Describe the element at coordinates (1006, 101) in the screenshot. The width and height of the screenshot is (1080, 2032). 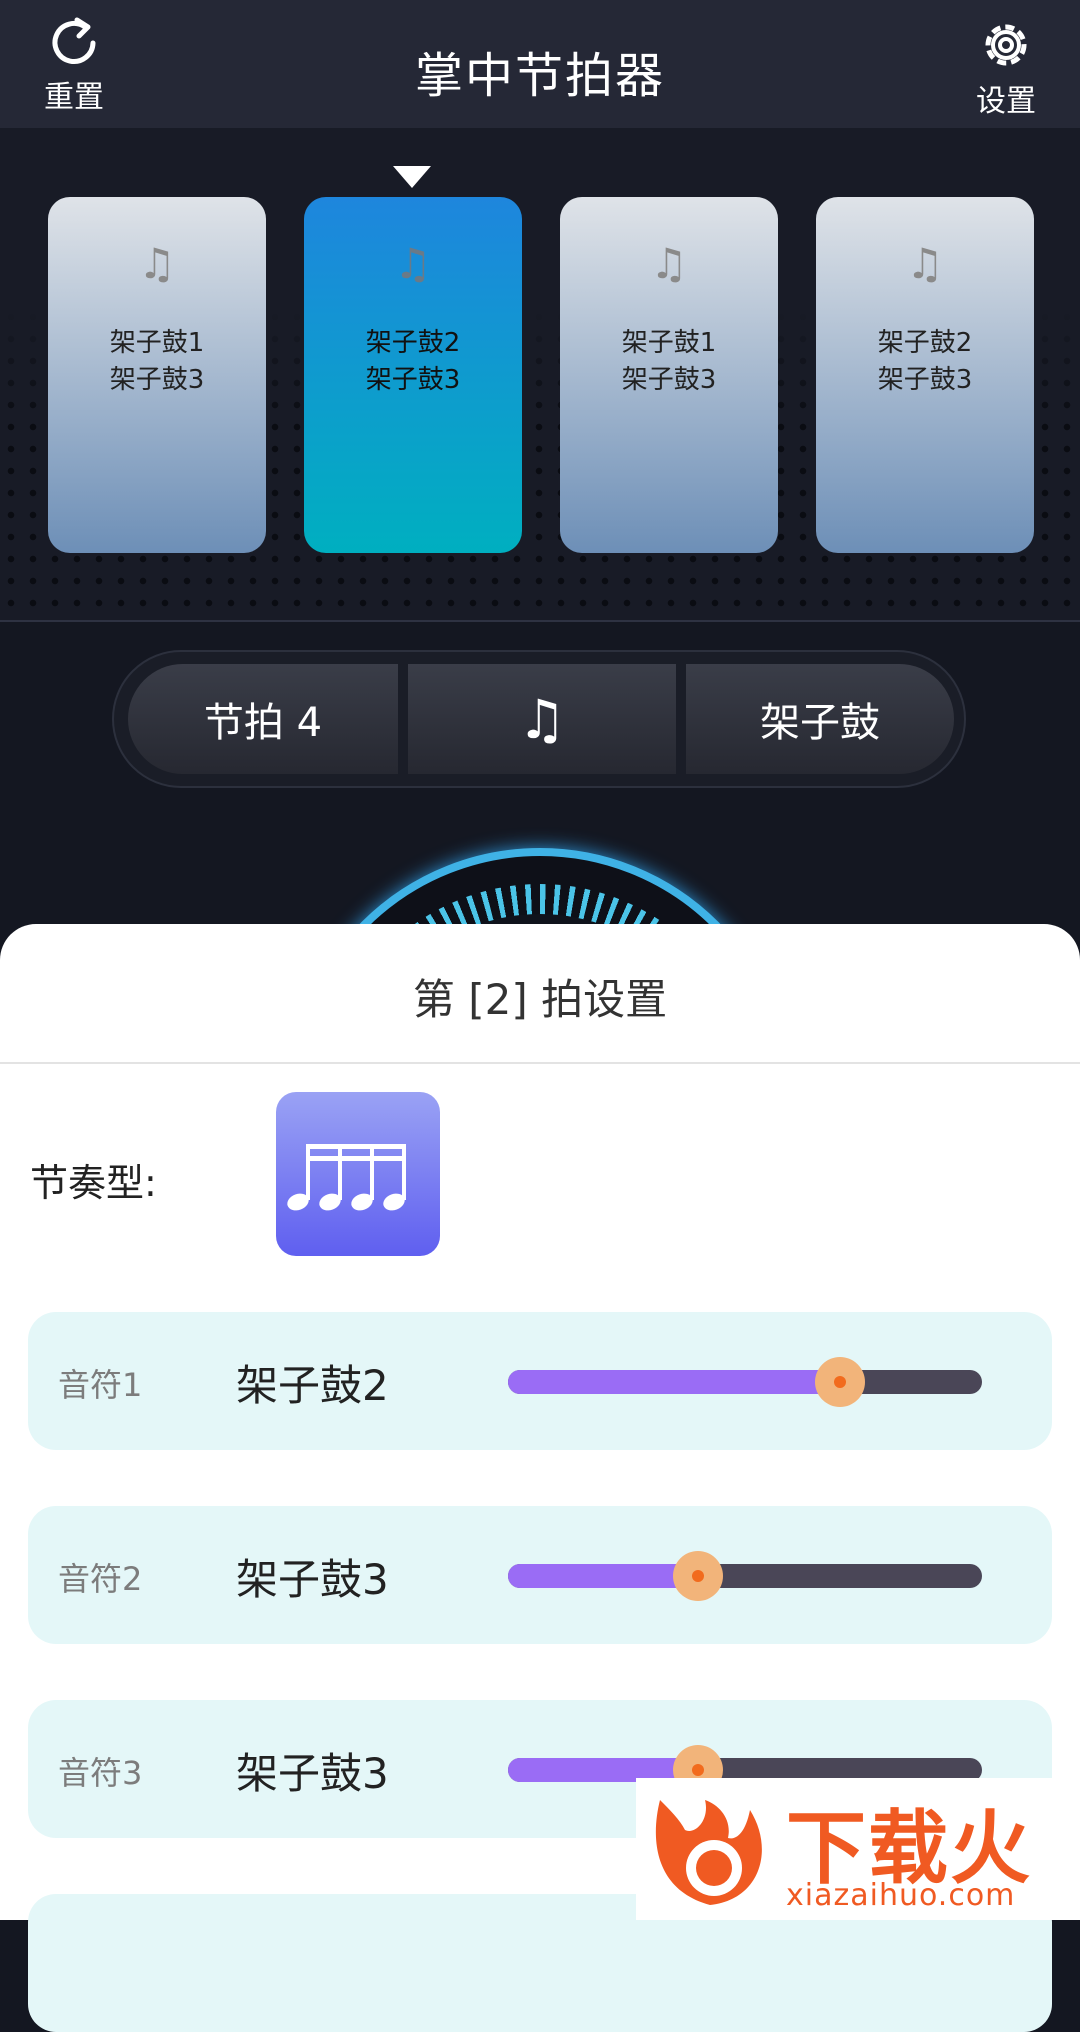
I see `settings-label: 设置` at that location.